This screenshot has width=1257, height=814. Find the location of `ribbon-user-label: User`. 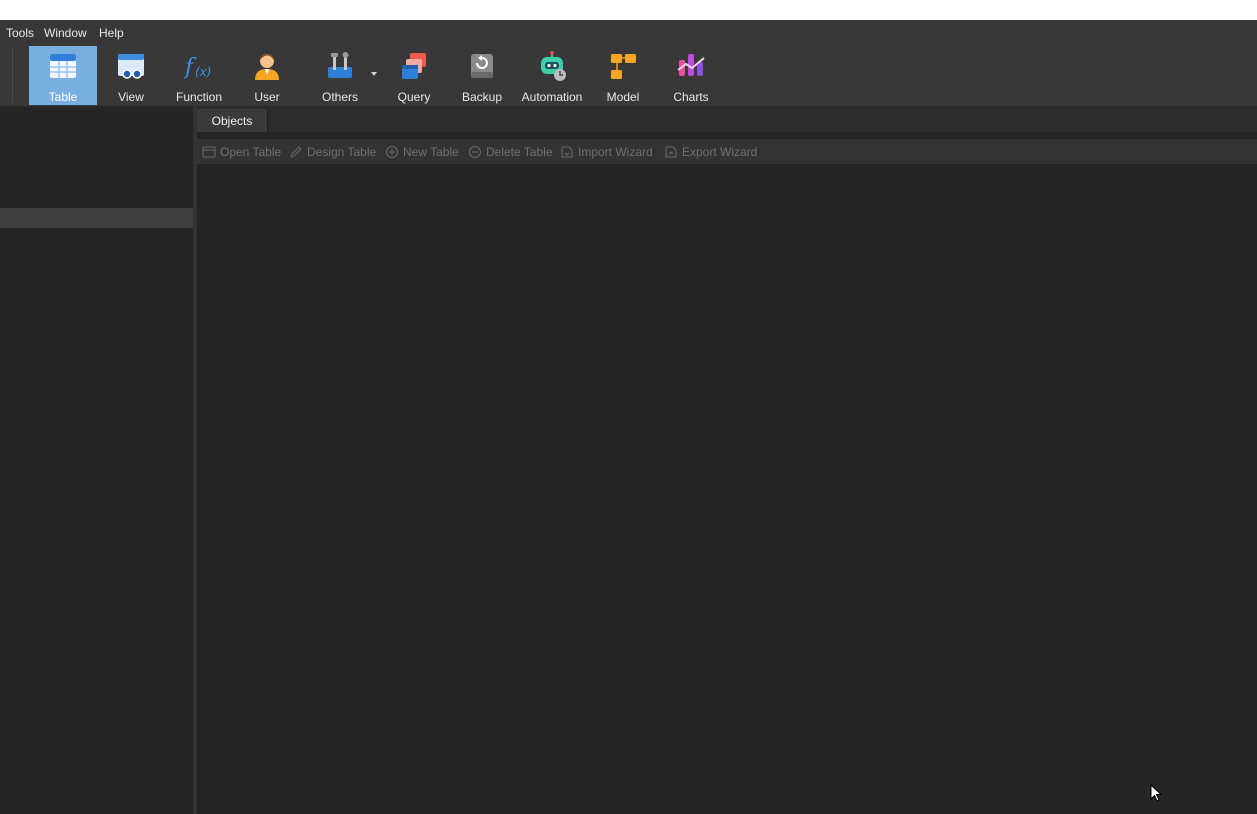

ribbon-user-label: User is located at coordinates (267, 97).